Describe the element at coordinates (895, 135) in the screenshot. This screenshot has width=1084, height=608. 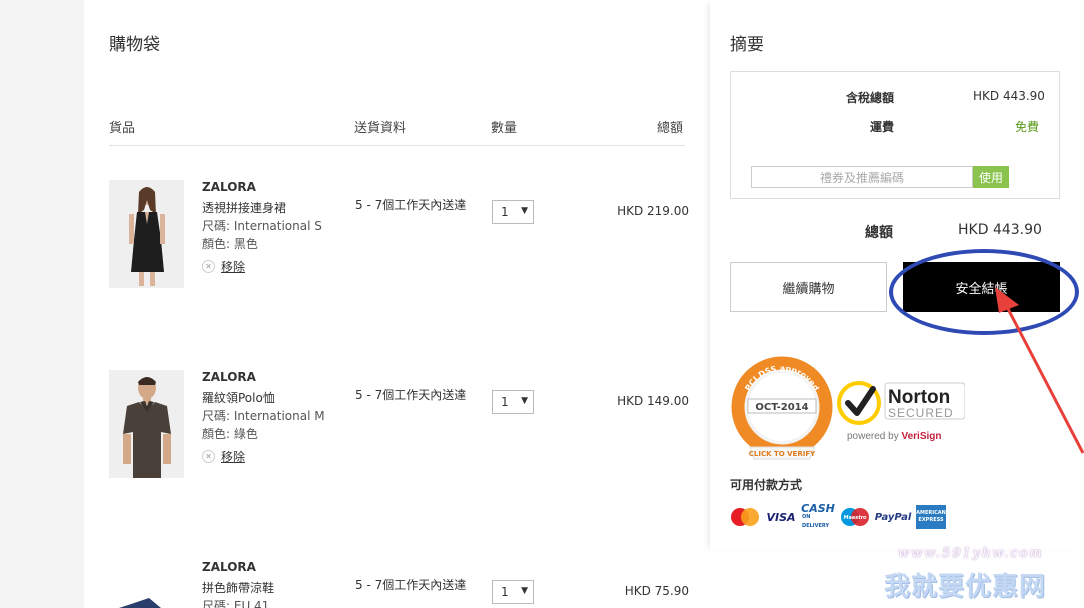
I see `summary-box: 含稅總額 HKD 443.90 運費 免費 禮券及推薦編碼 使用` at that location.